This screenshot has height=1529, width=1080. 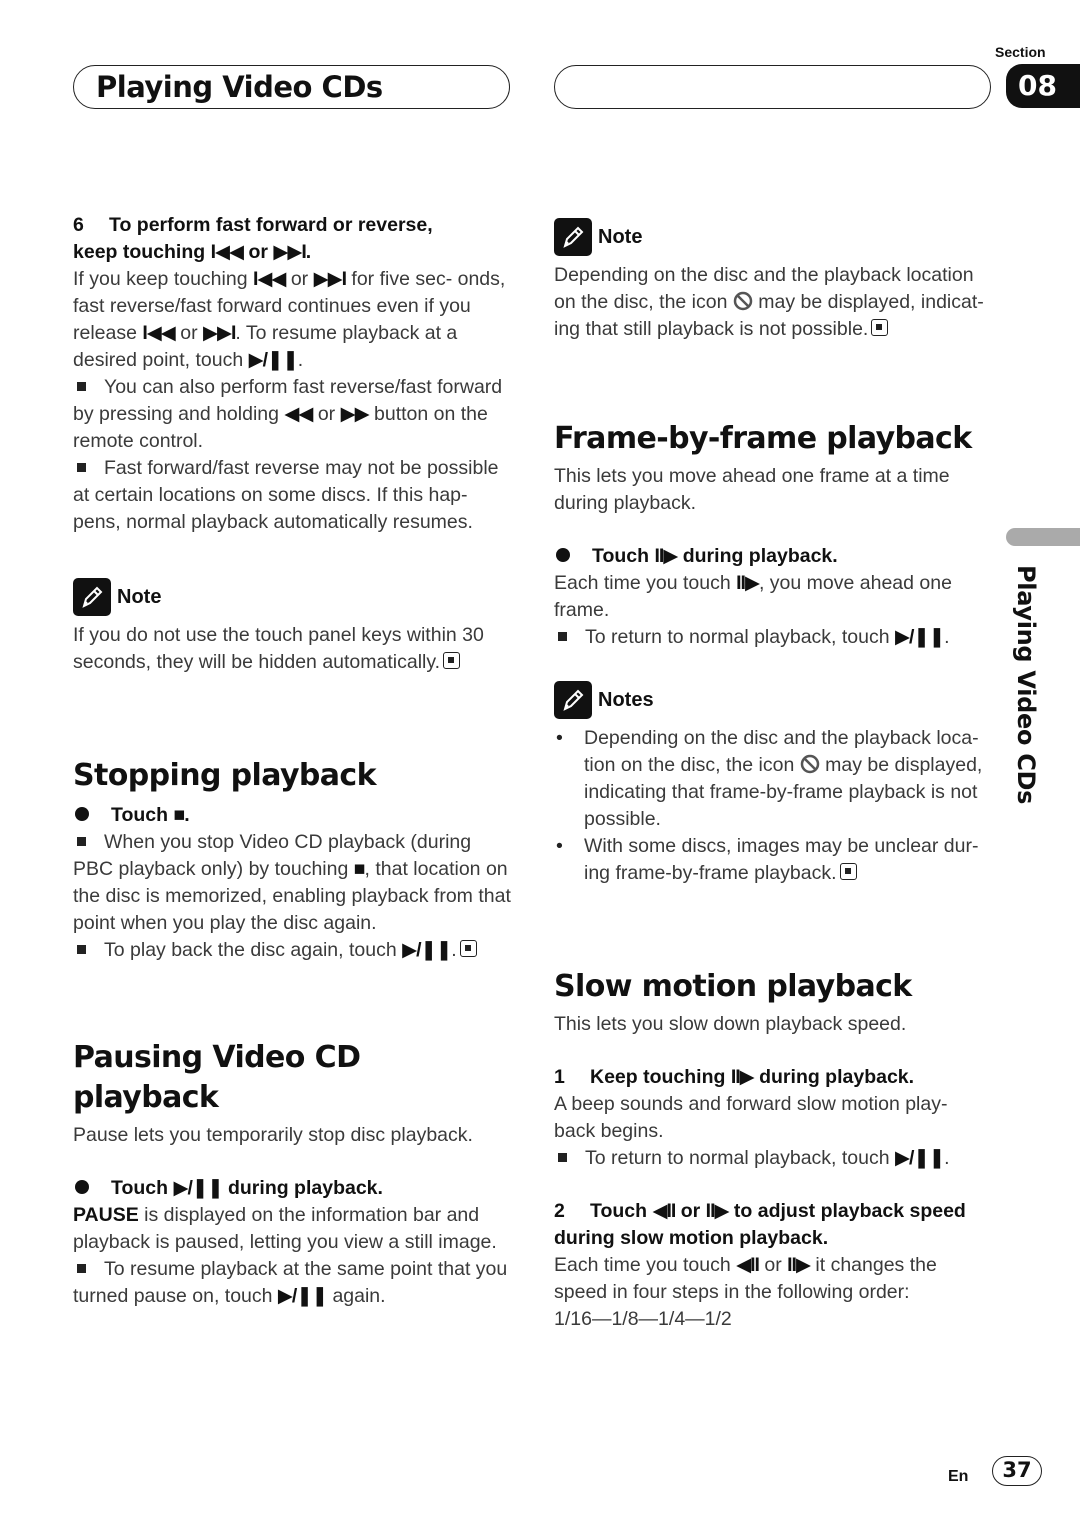 I want to click on section-heading: Frame-by-frame playback, so click(x=763, y=438).